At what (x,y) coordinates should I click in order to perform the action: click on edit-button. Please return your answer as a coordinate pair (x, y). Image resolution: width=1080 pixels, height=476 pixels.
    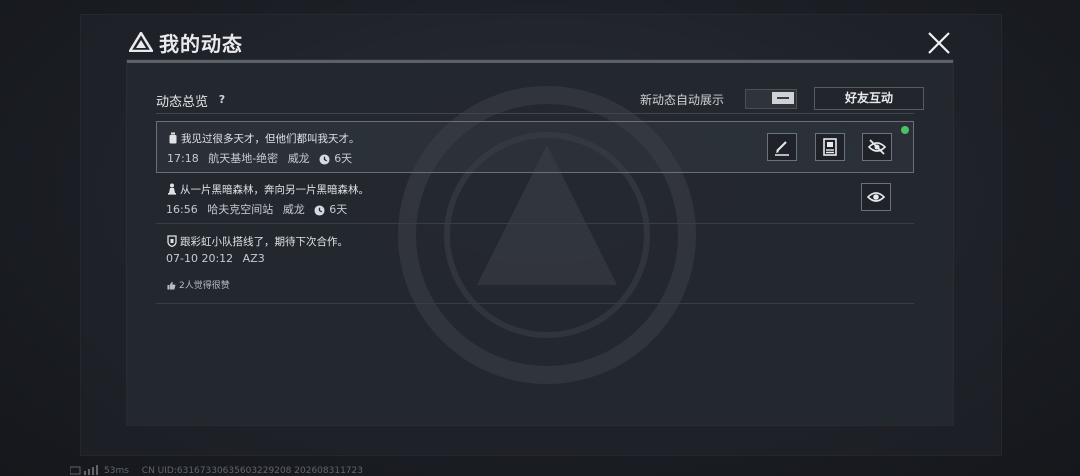
    Looking at the image, I should click on (782, 147).